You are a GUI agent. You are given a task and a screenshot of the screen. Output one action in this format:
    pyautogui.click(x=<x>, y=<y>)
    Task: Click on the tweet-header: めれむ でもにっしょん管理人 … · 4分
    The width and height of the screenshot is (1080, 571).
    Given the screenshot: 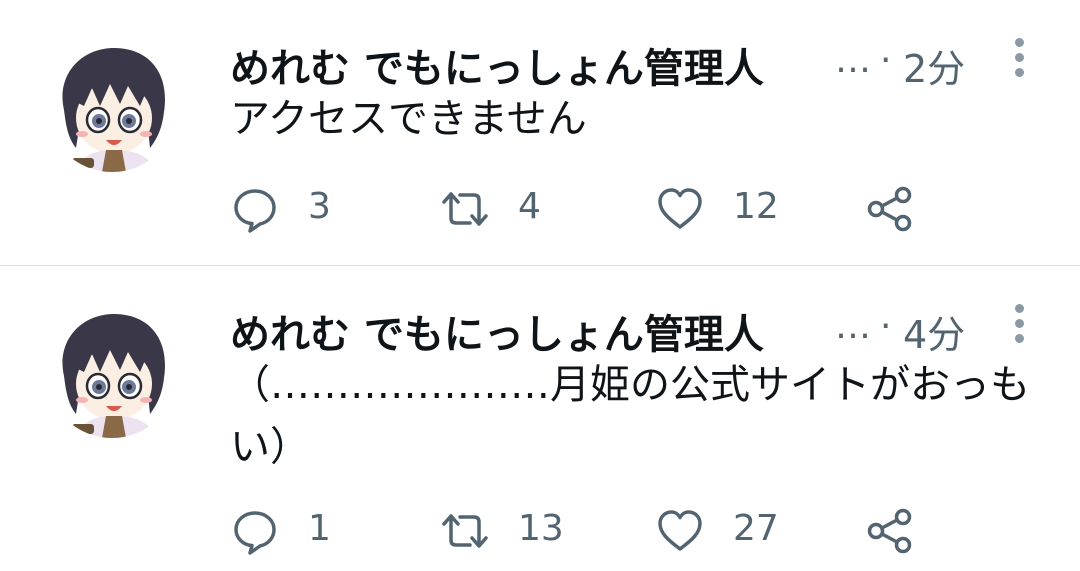 What is the action you would take?
    pyautogui.click(x=630, y=327)
    